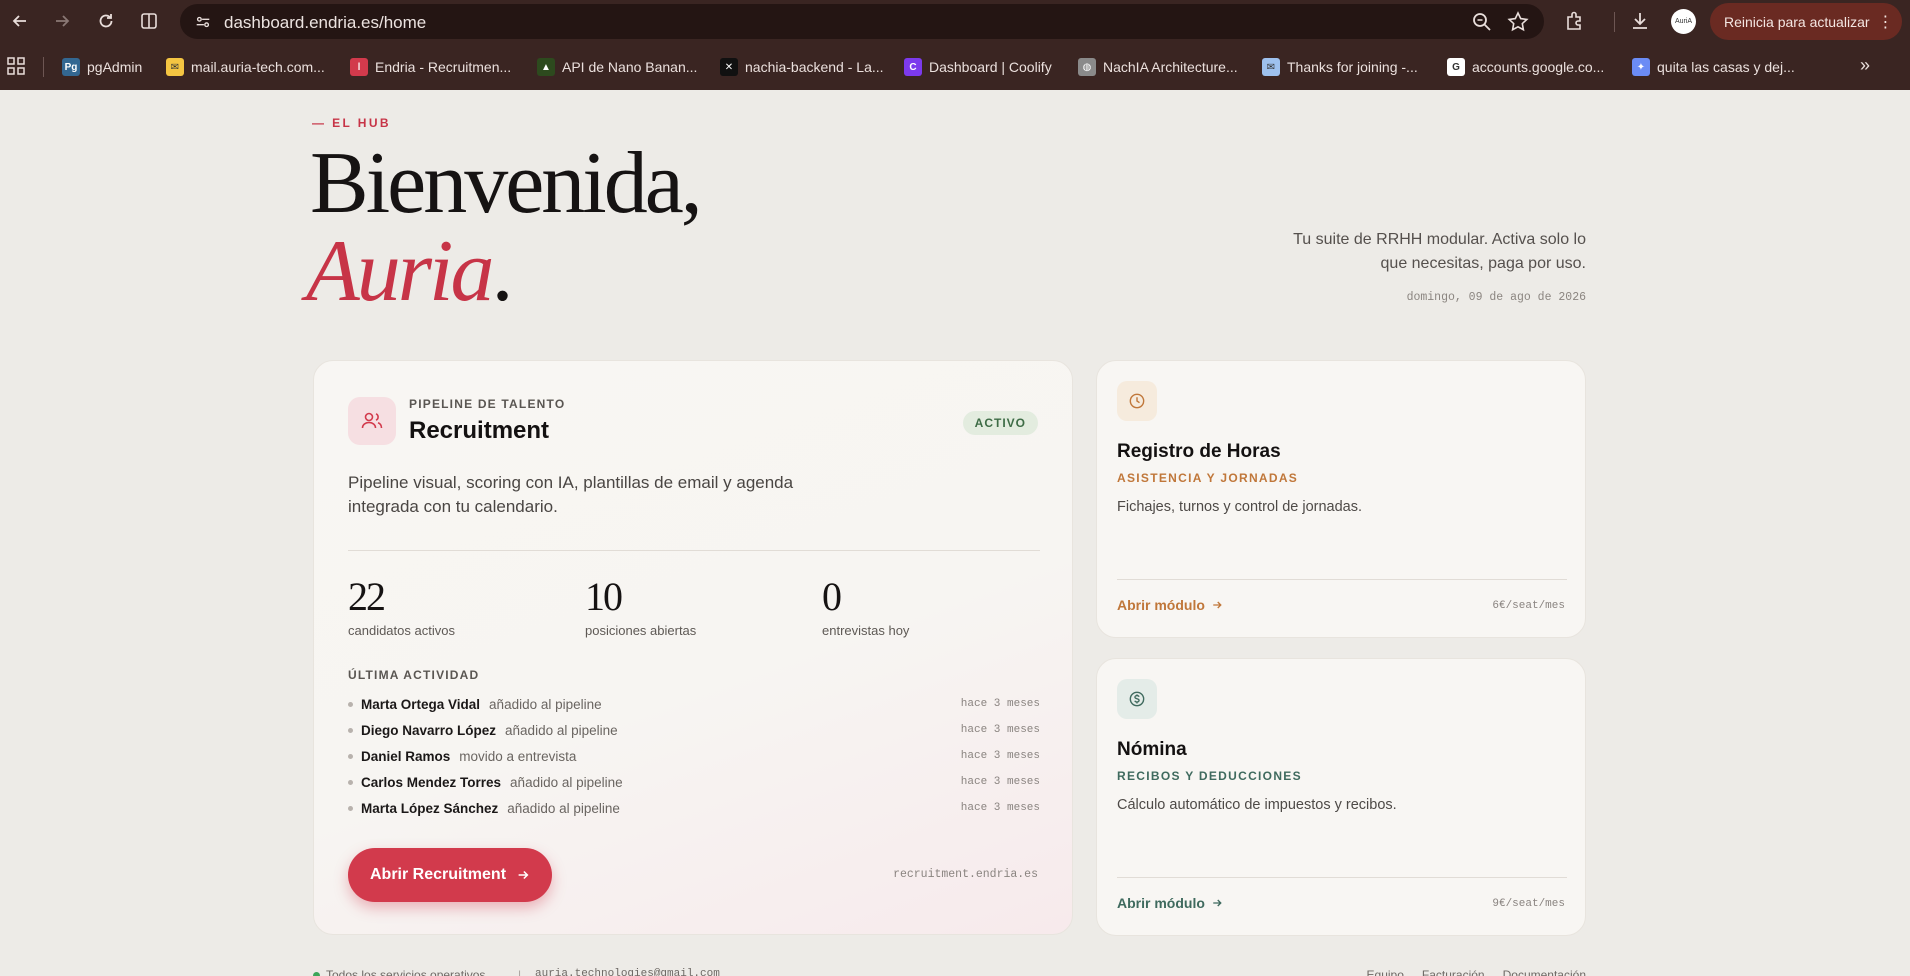  What do you see at coordinates (316, 974) in the screenshot?
I see `status-dot-icon` at bounding box center [316, 974].